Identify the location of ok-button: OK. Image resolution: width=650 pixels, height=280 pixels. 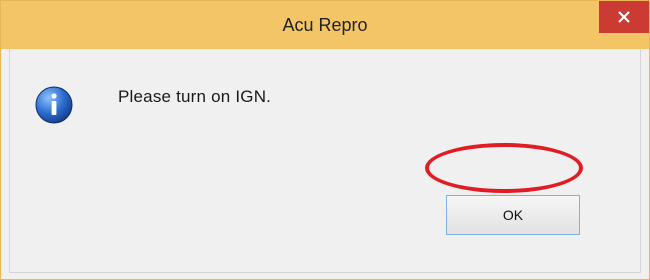
(513, 215).